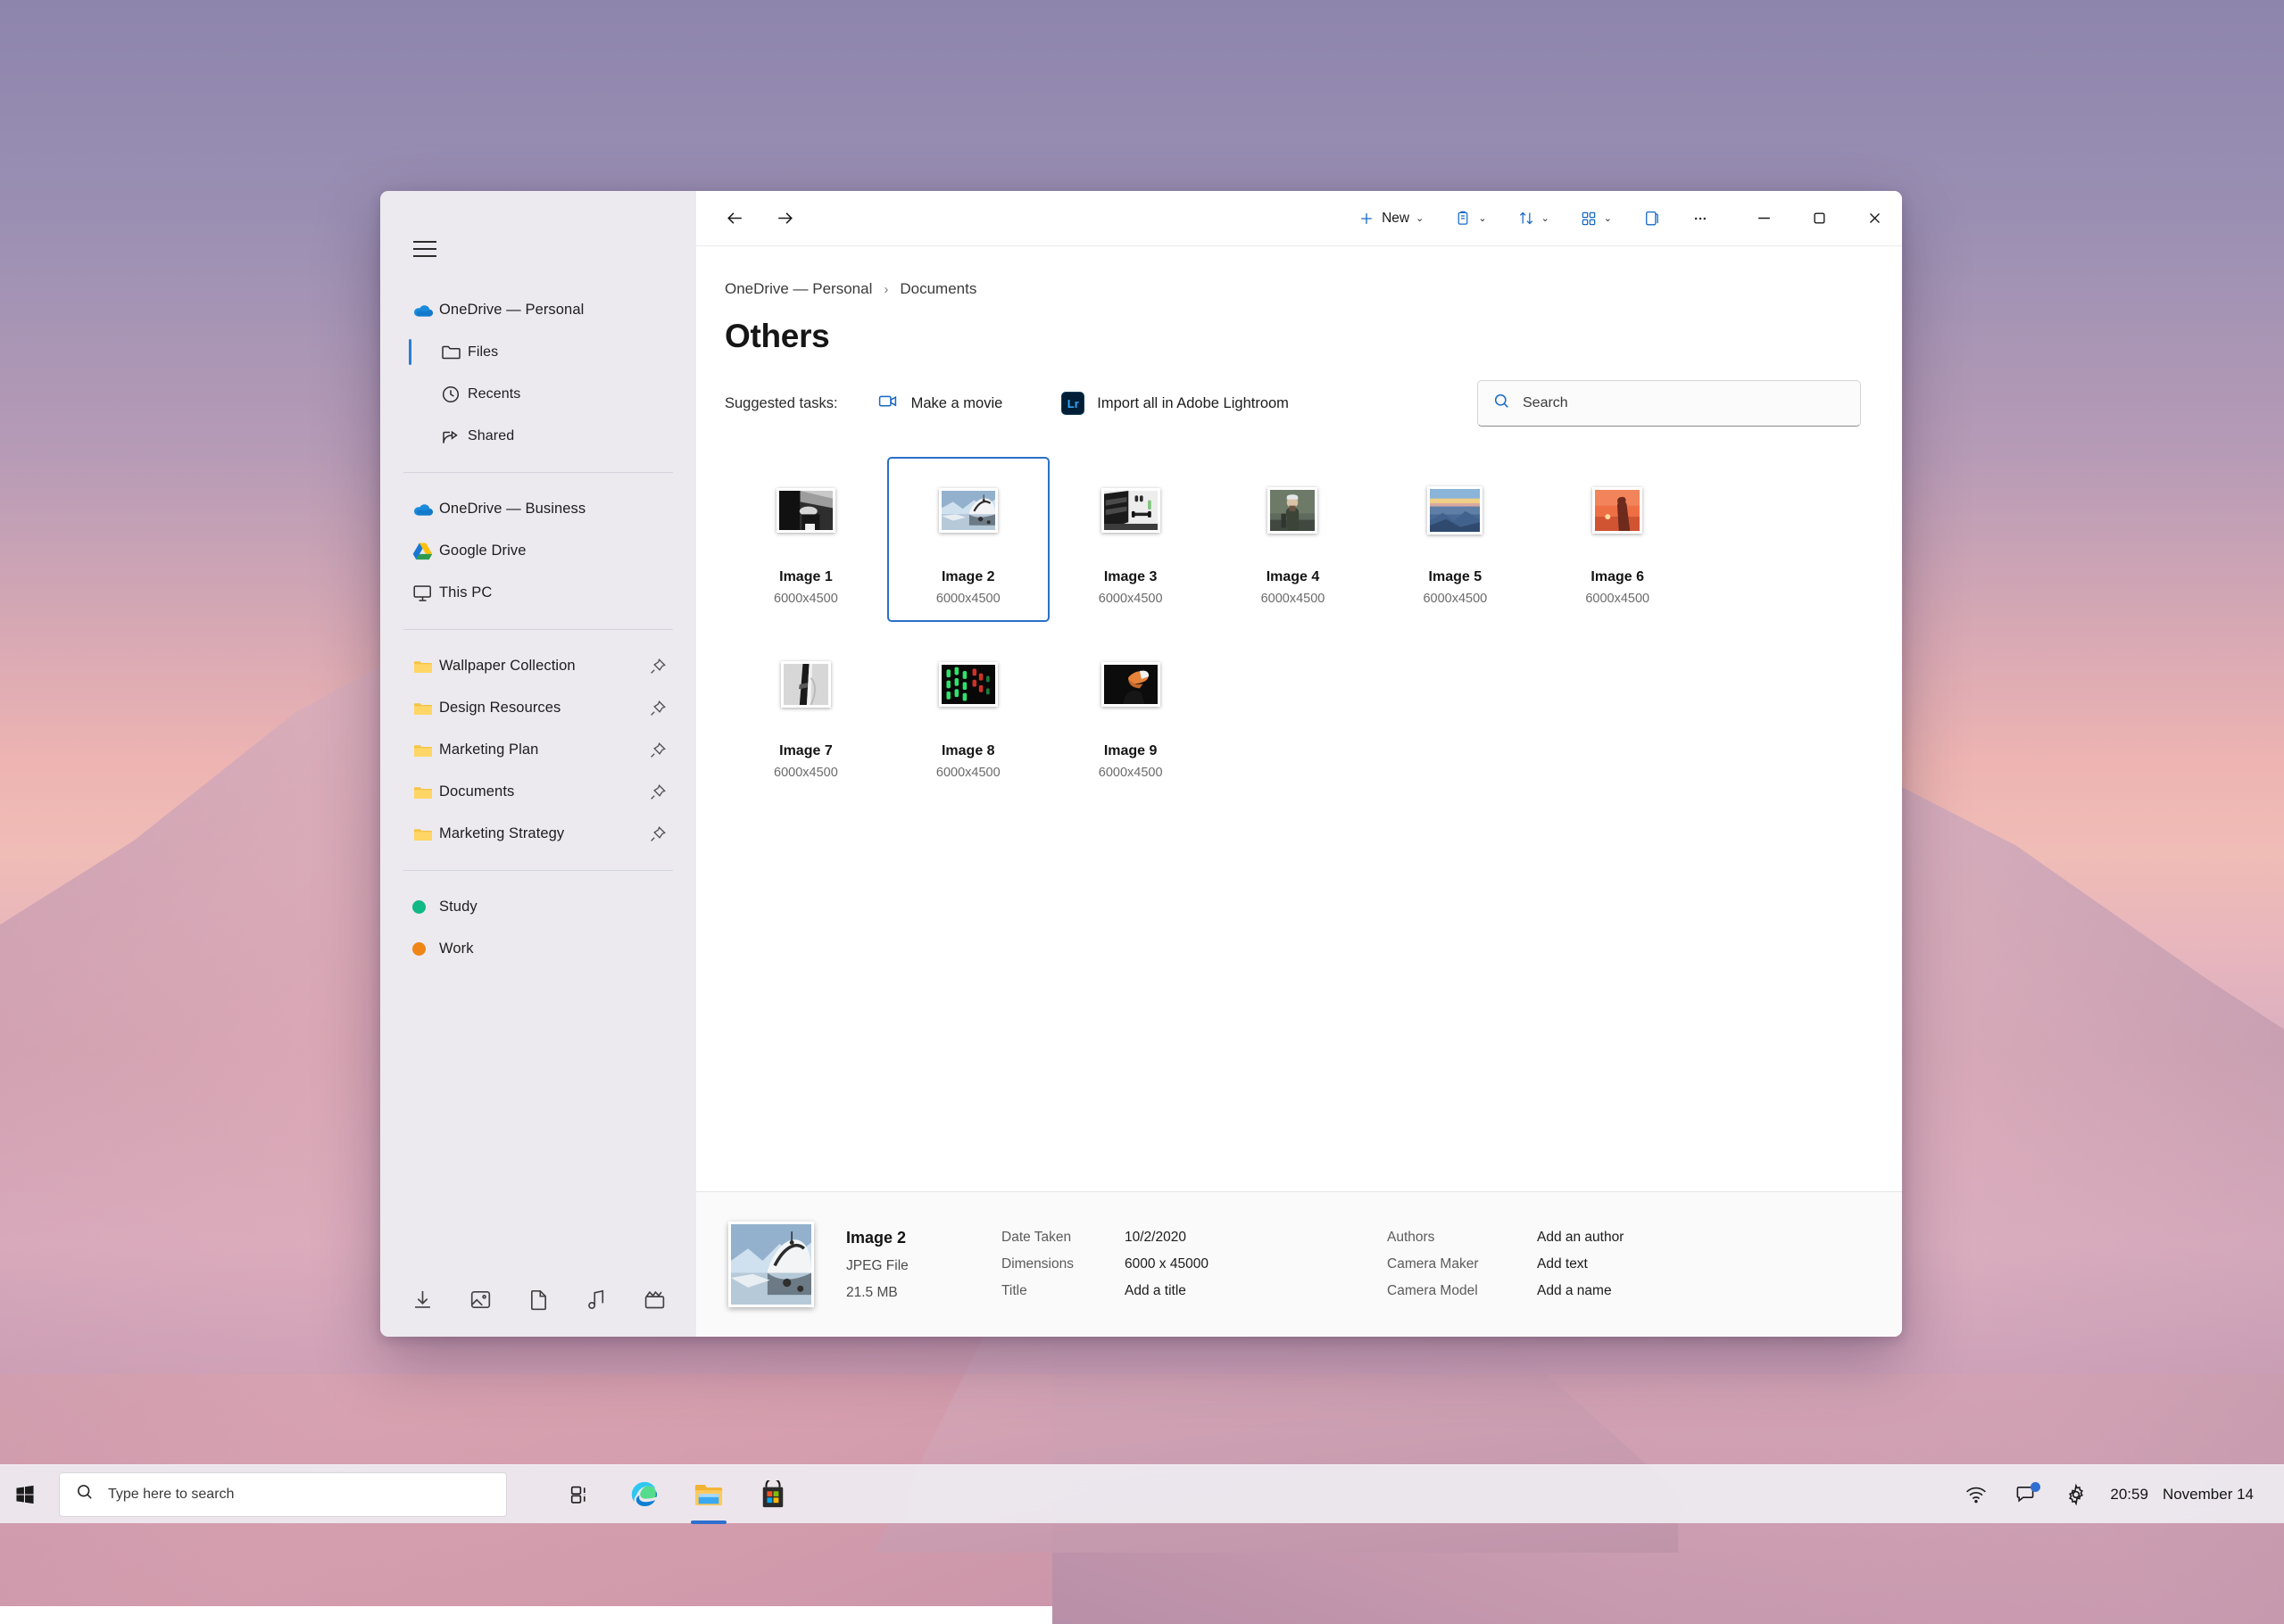 Image resolution: width=2284 pixels, height=1624 pixels. Describe the element at coordinates (1763, 218) in the screenshot. I see `minimize-button` at that location.